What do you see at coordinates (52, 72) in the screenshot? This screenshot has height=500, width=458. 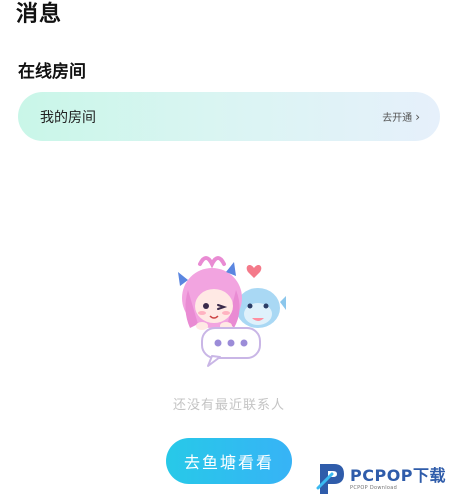 I see `online-rooms-section-title: 在线房间` at bounding box center [52, 72].